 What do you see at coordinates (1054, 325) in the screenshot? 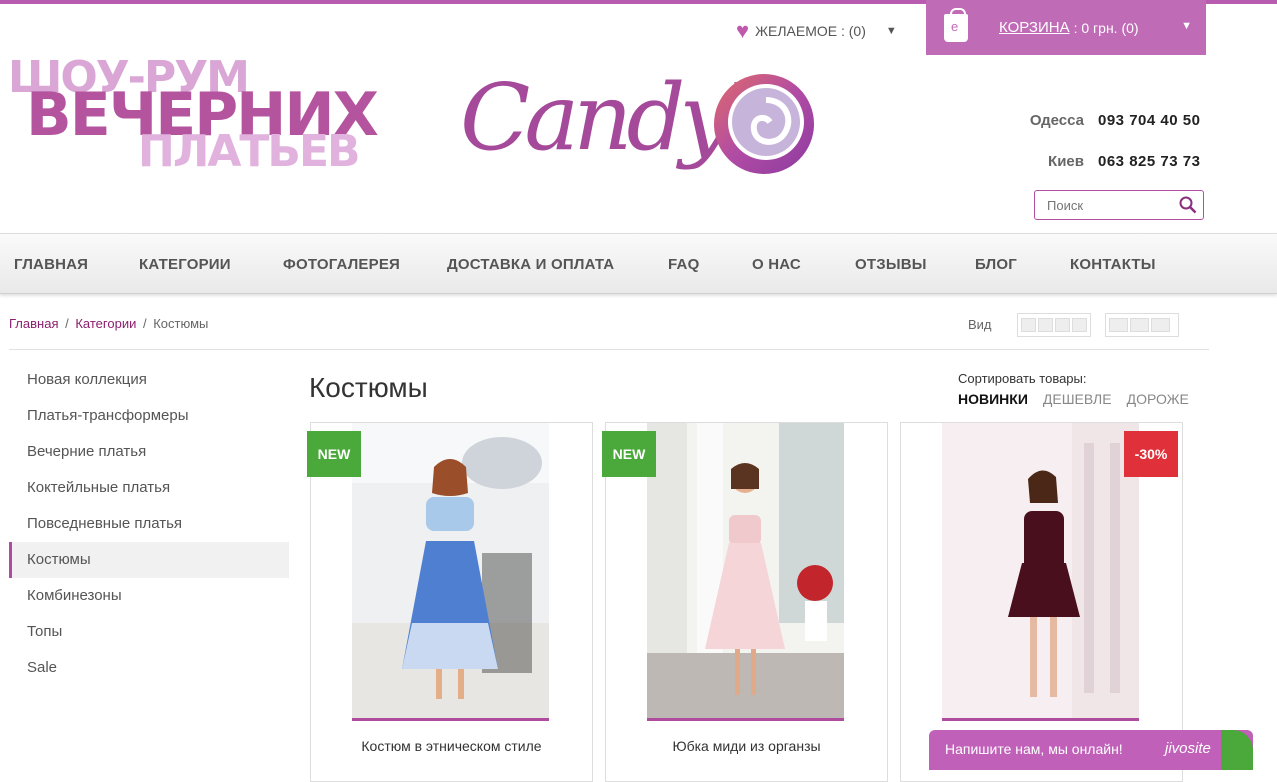
I see `view-grid-4-button` at bounding box center [1054, 325].